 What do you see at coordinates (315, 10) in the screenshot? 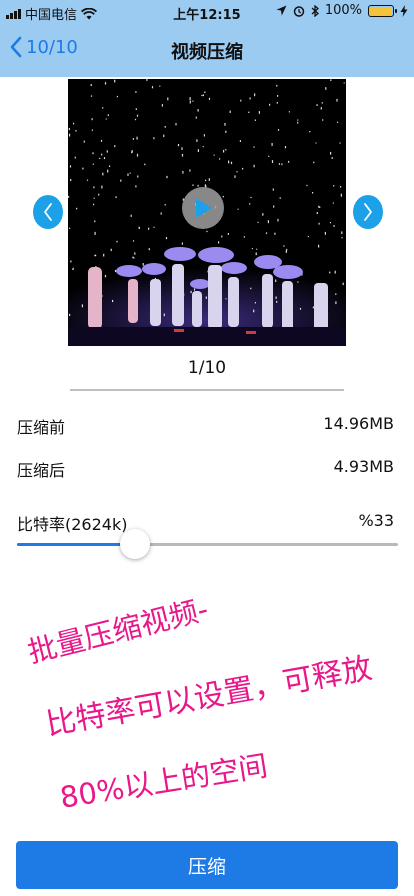
I see `bluetooth-icon` at bounding box center [315, 10].